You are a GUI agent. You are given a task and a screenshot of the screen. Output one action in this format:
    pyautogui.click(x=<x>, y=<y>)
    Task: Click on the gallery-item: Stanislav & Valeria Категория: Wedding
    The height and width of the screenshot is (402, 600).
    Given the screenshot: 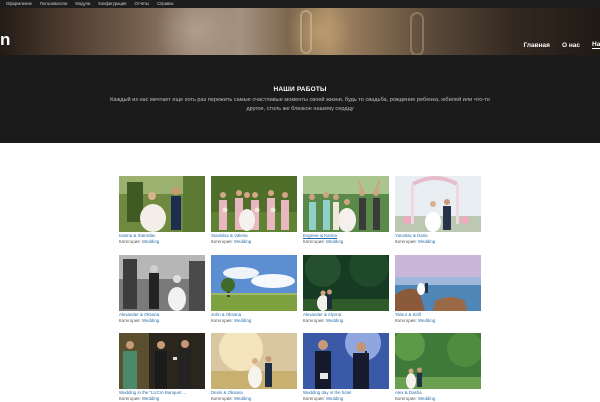 What is the action you would take?
    pyautogui.click(x=254, y=210)
    